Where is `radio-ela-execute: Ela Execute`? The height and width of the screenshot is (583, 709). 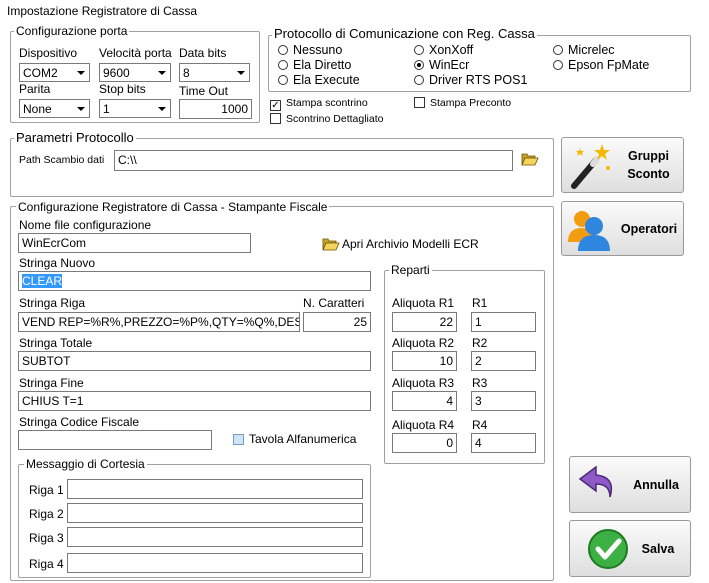
radio-ela-execute: Ela Execute is located at coordinates (319, 80).